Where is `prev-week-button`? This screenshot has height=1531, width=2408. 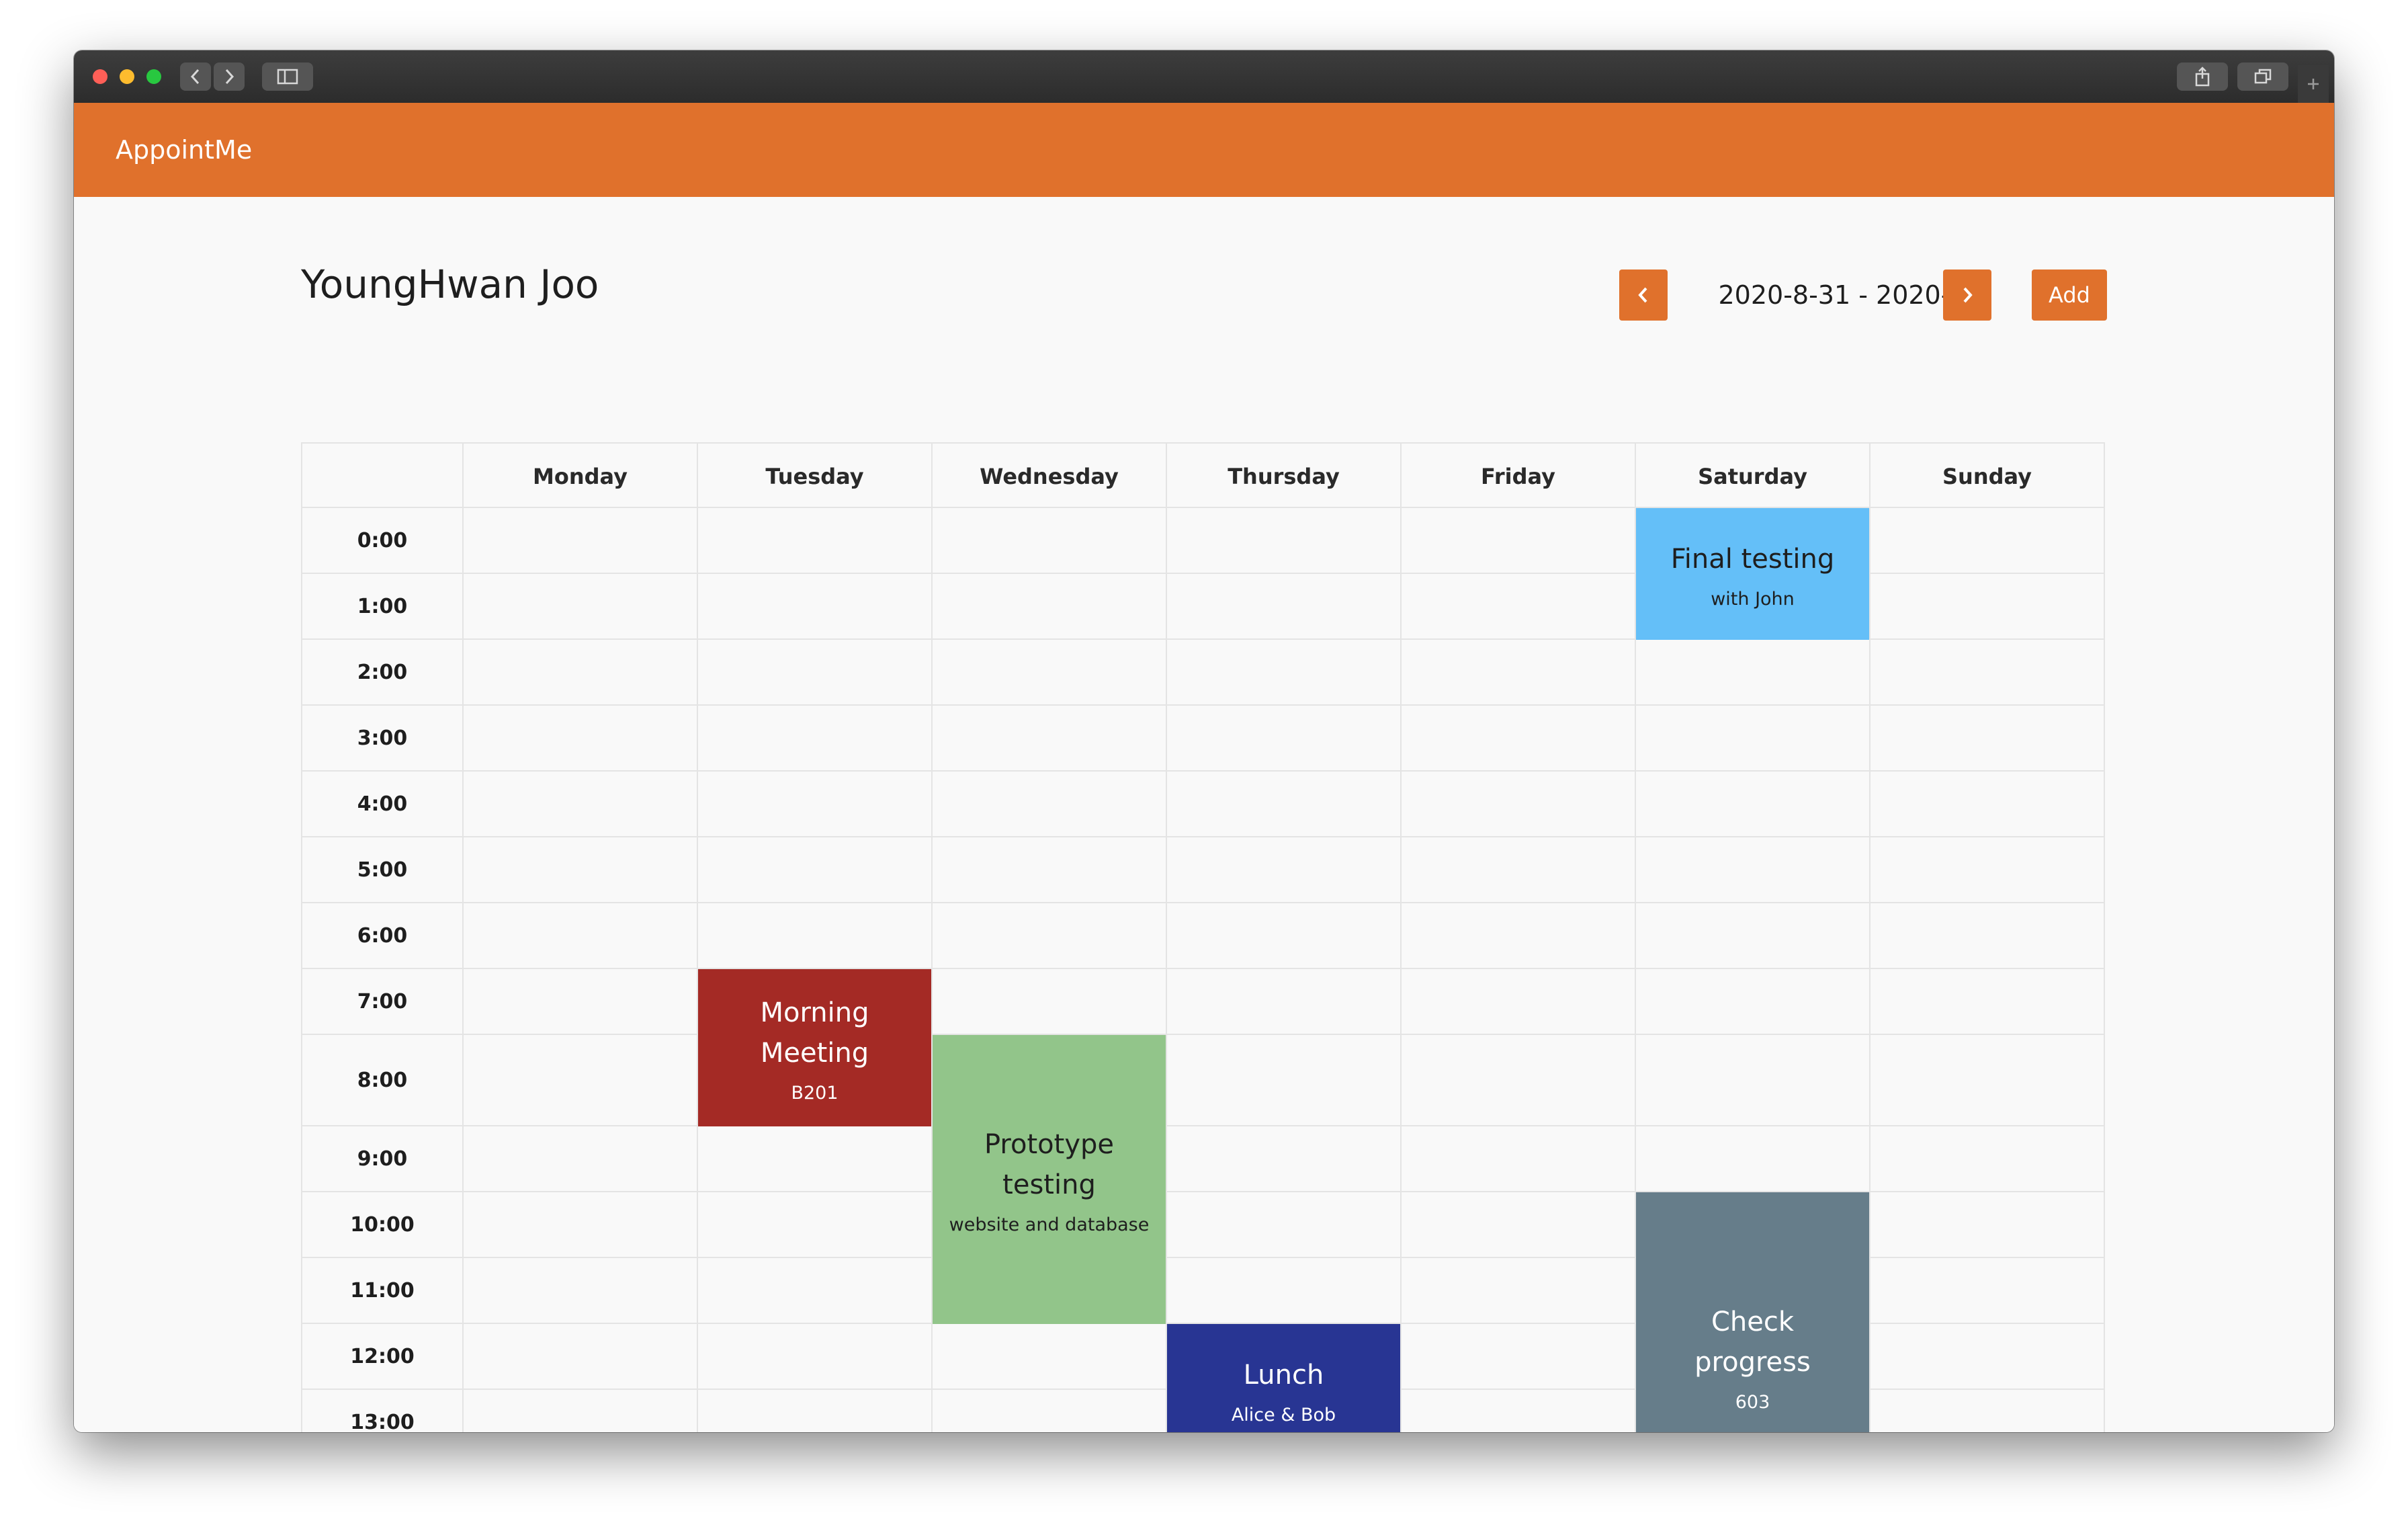 prev-week-button is located at coordinates (1643, 295).